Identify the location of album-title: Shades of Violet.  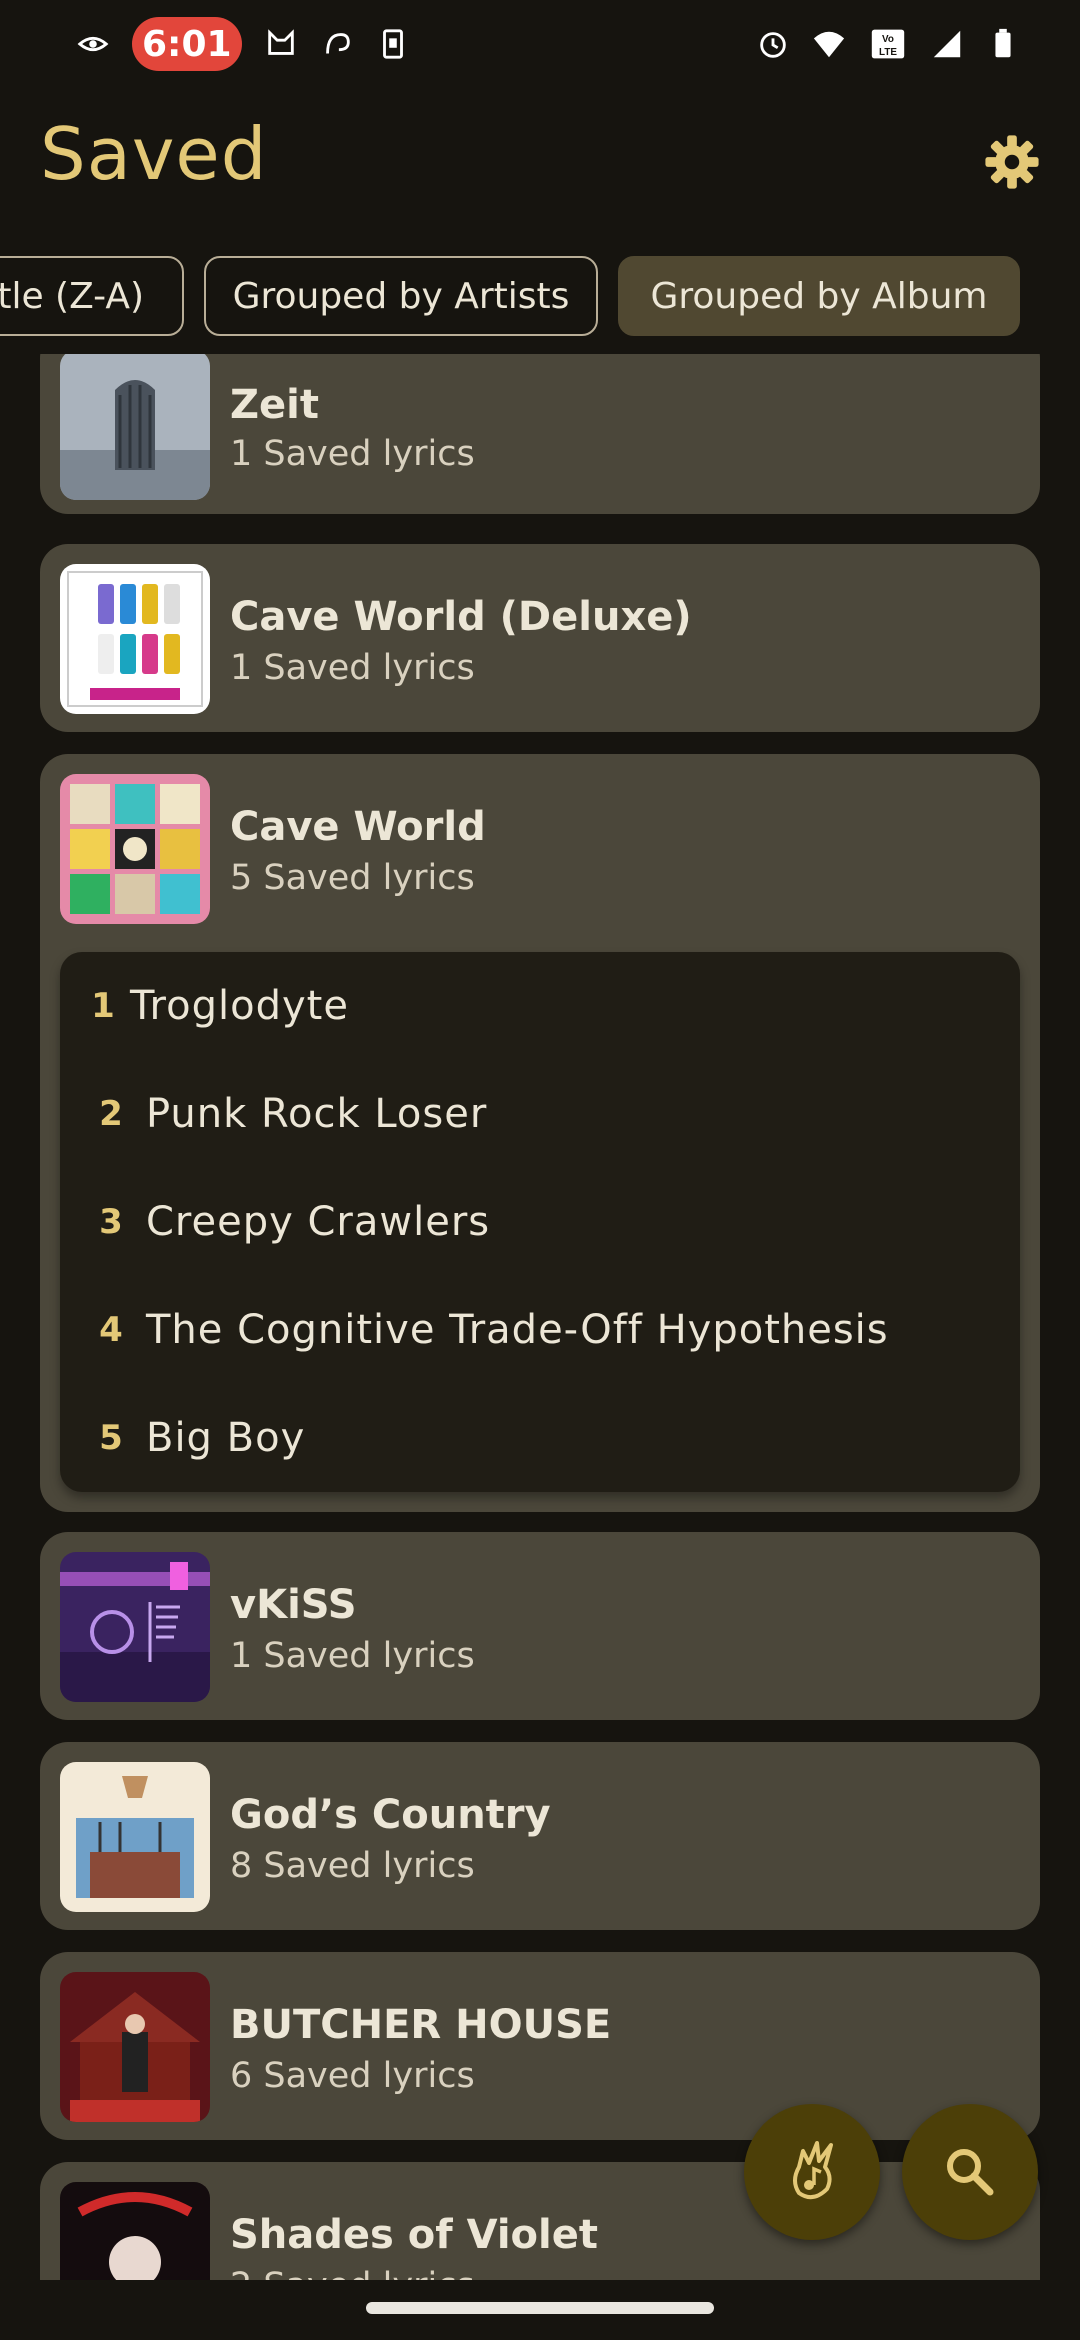
(414, 2235).